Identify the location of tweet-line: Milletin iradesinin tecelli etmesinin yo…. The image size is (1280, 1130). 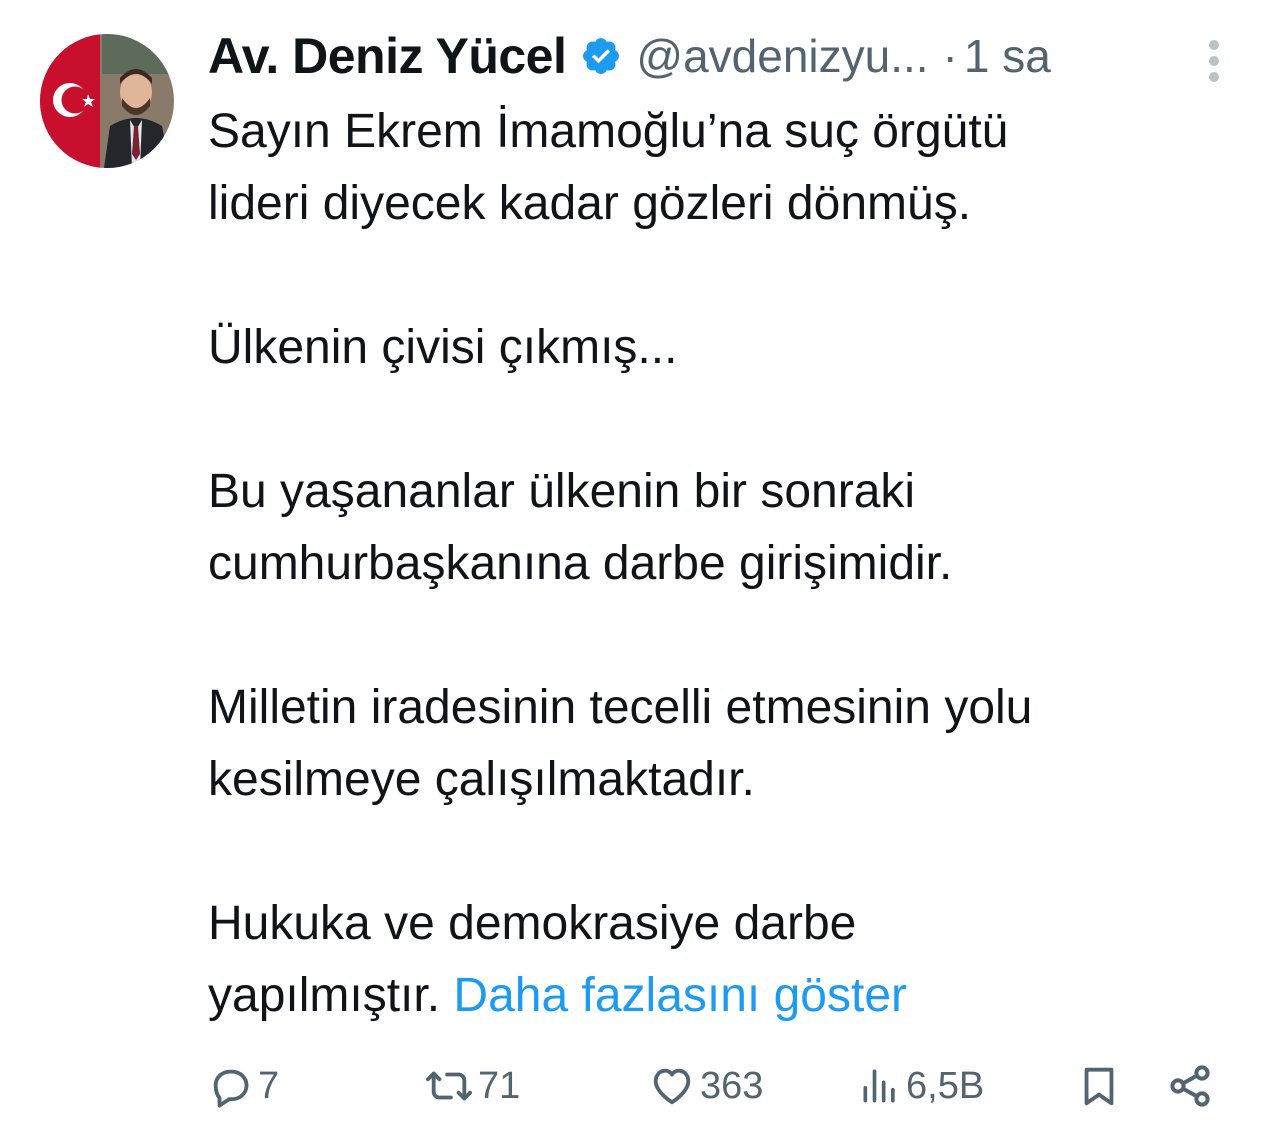
(620, 707).